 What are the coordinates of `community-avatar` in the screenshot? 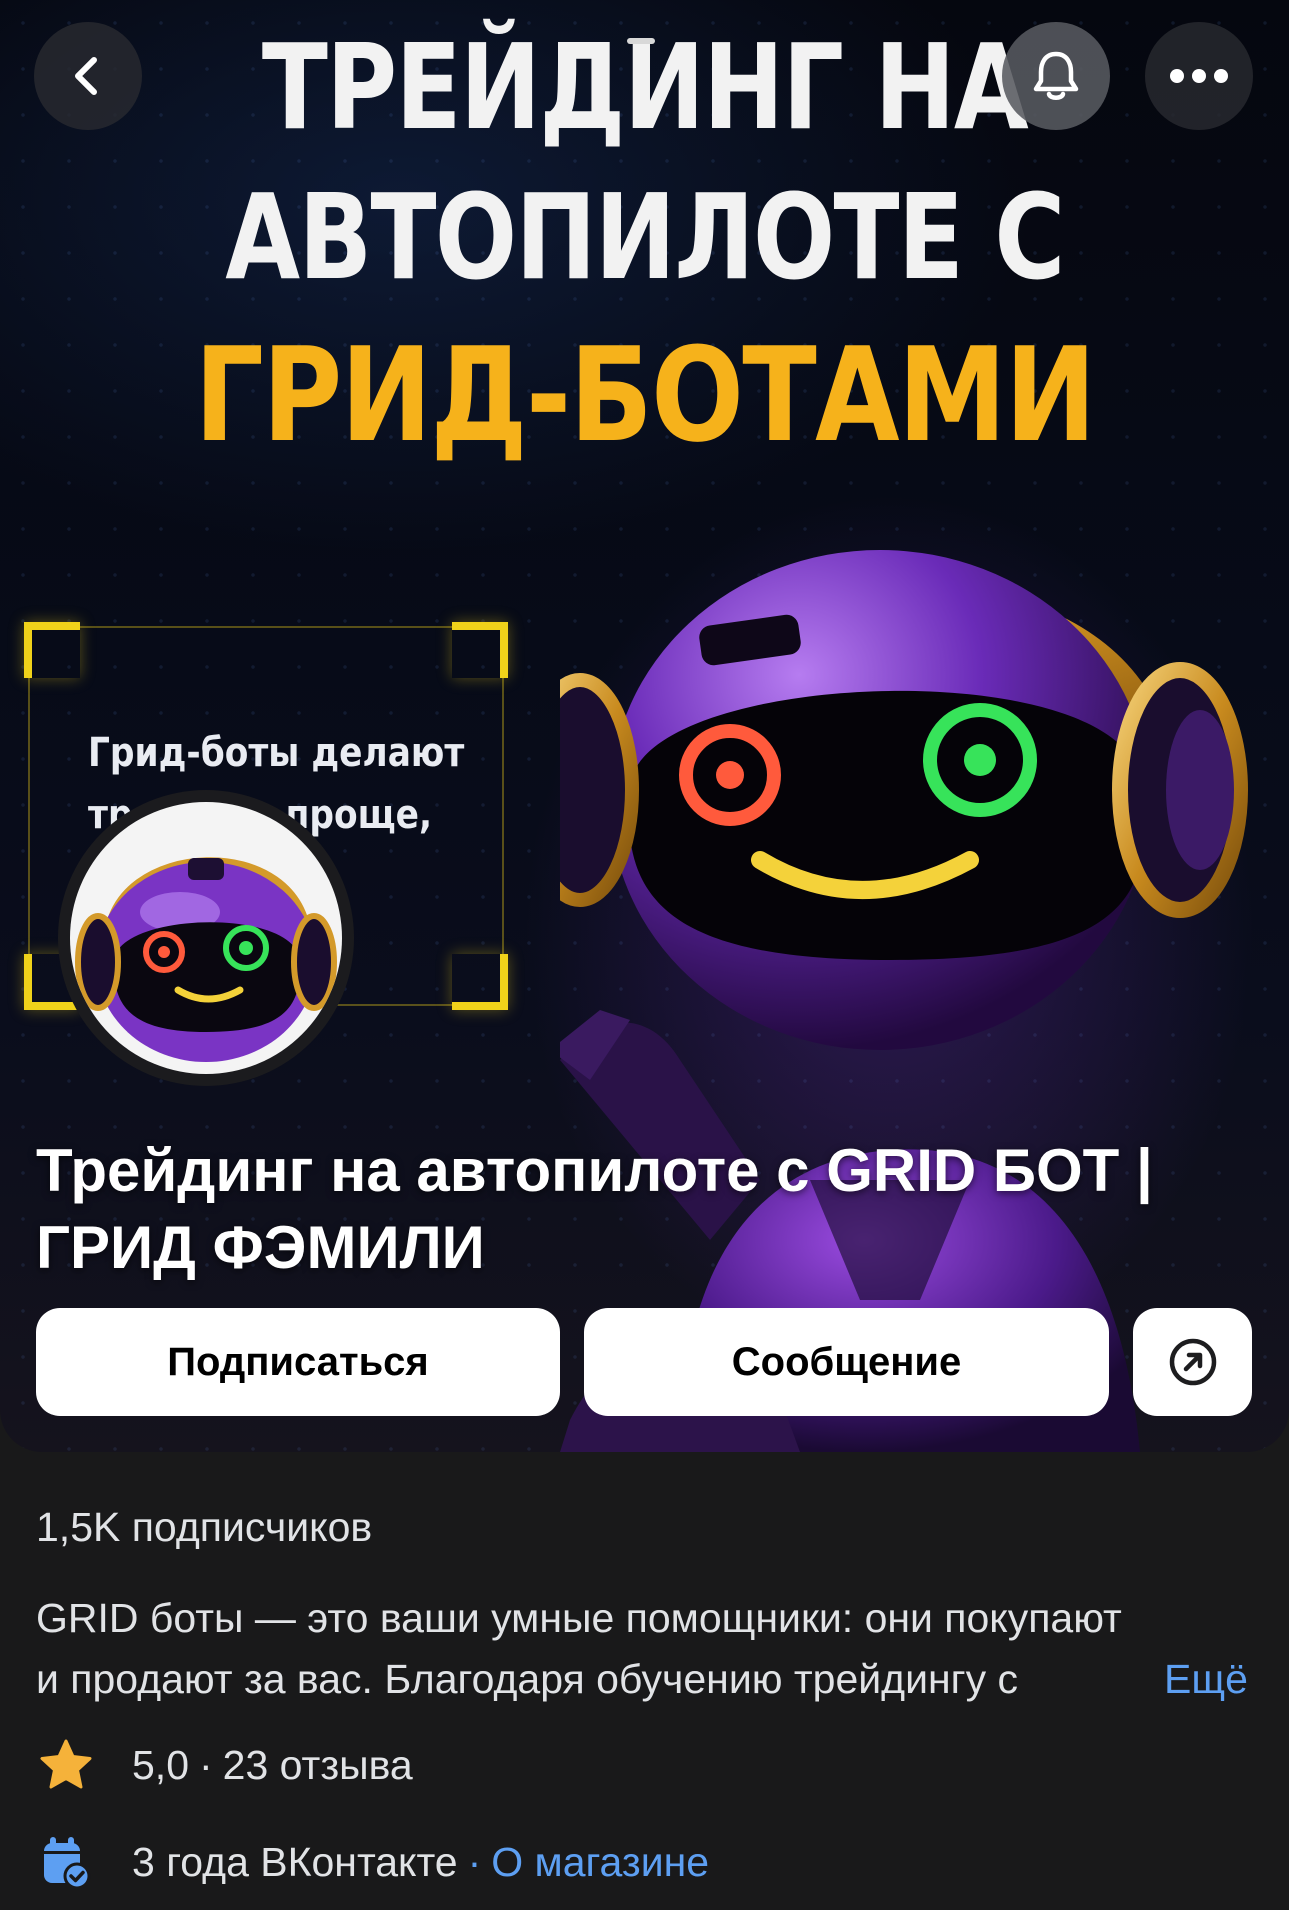 It's located at (206, 938).